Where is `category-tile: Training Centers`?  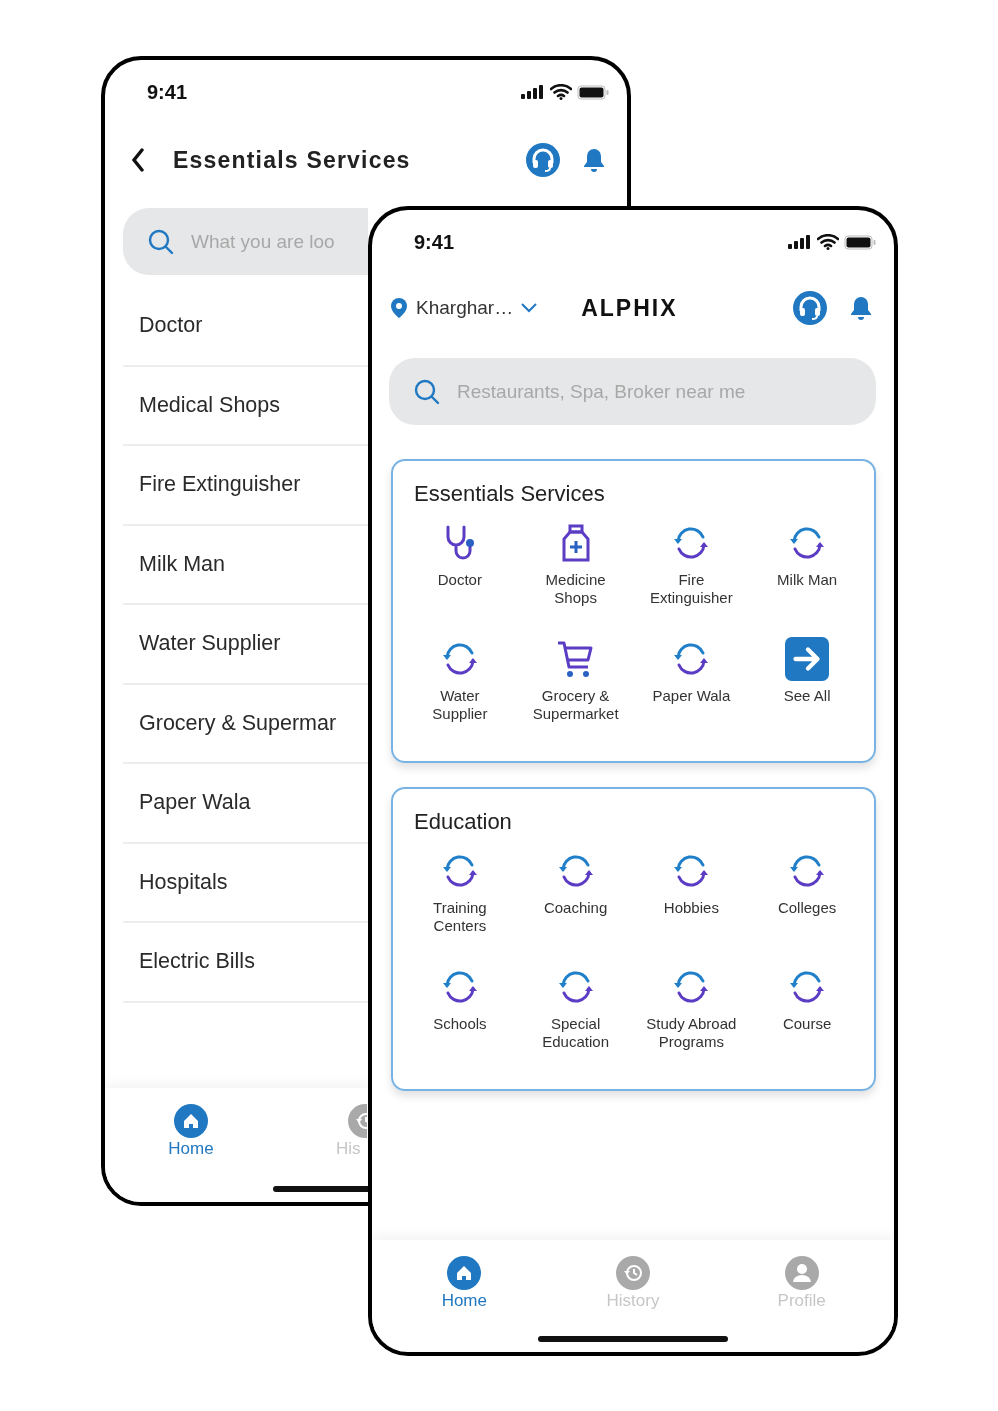
category-tile: Training Centers is located at coordinates (460, 904).